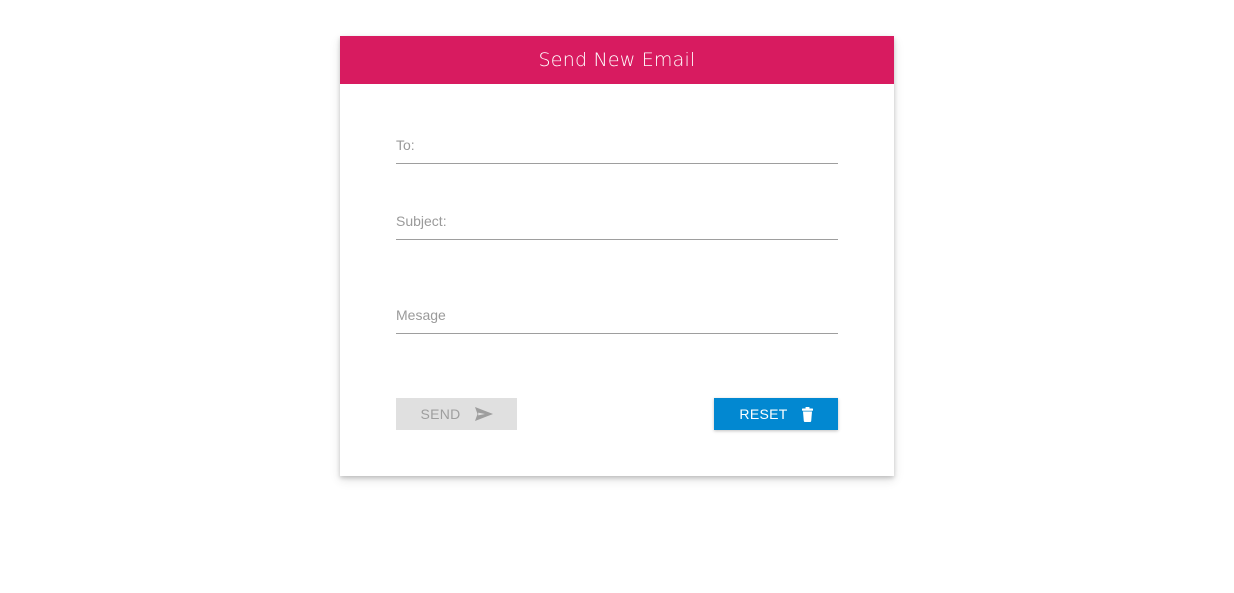 This screenshot has width=1234, height=593. I want to click on subject-input, so click(617, 226).